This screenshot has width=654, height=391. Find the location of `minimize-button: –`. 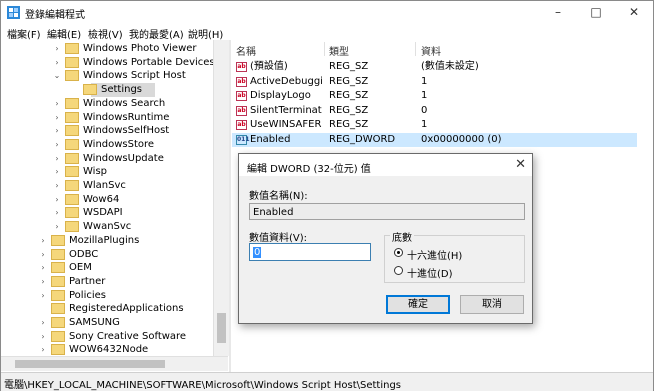

minimize-button: – is located at coordinates (558, 12).